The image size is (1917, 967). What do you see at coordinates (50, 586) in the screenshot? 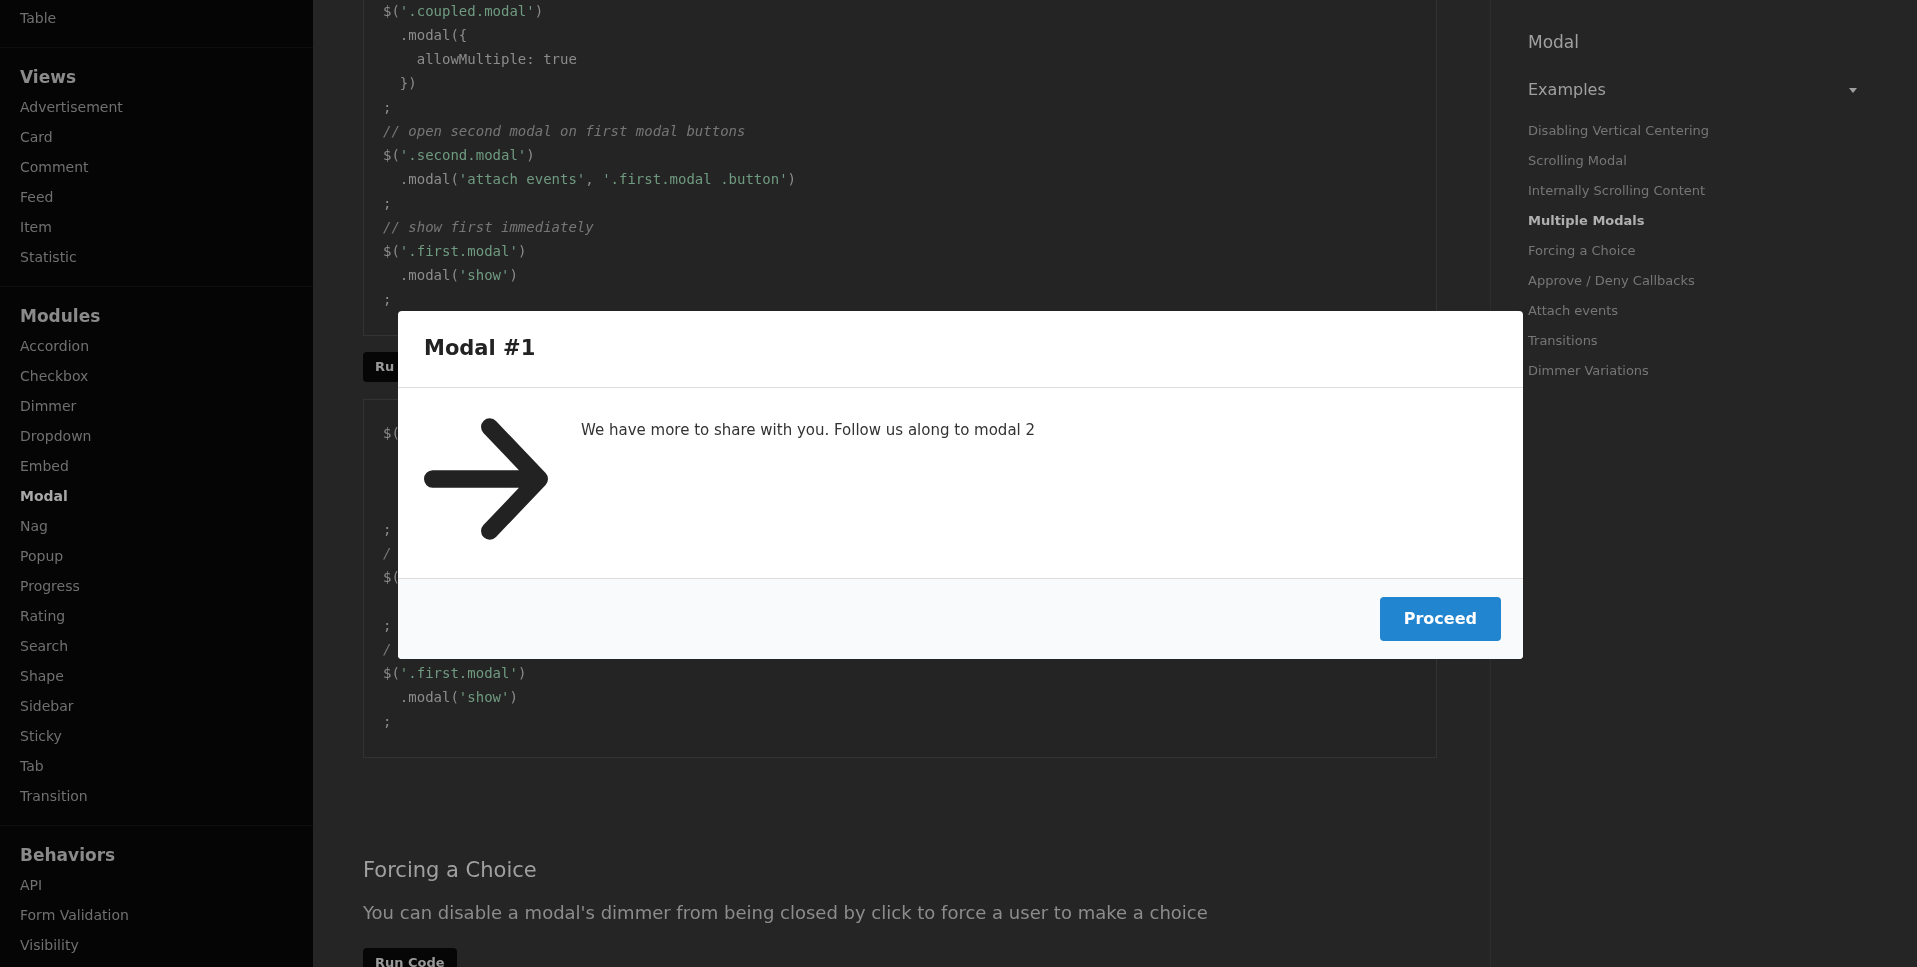
I see `sidebar-item: Progress` at bounding box center [50, 586].